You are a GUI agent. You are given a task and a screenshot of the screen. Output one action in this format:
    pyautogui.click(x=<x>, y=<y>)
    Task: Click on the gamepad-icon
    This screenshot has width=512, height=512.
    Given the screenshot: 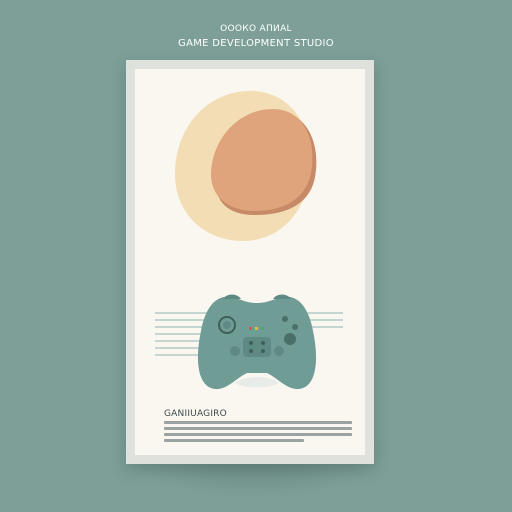 What is the action you would take?
    pyautogui.click(x=257, y=342)
    